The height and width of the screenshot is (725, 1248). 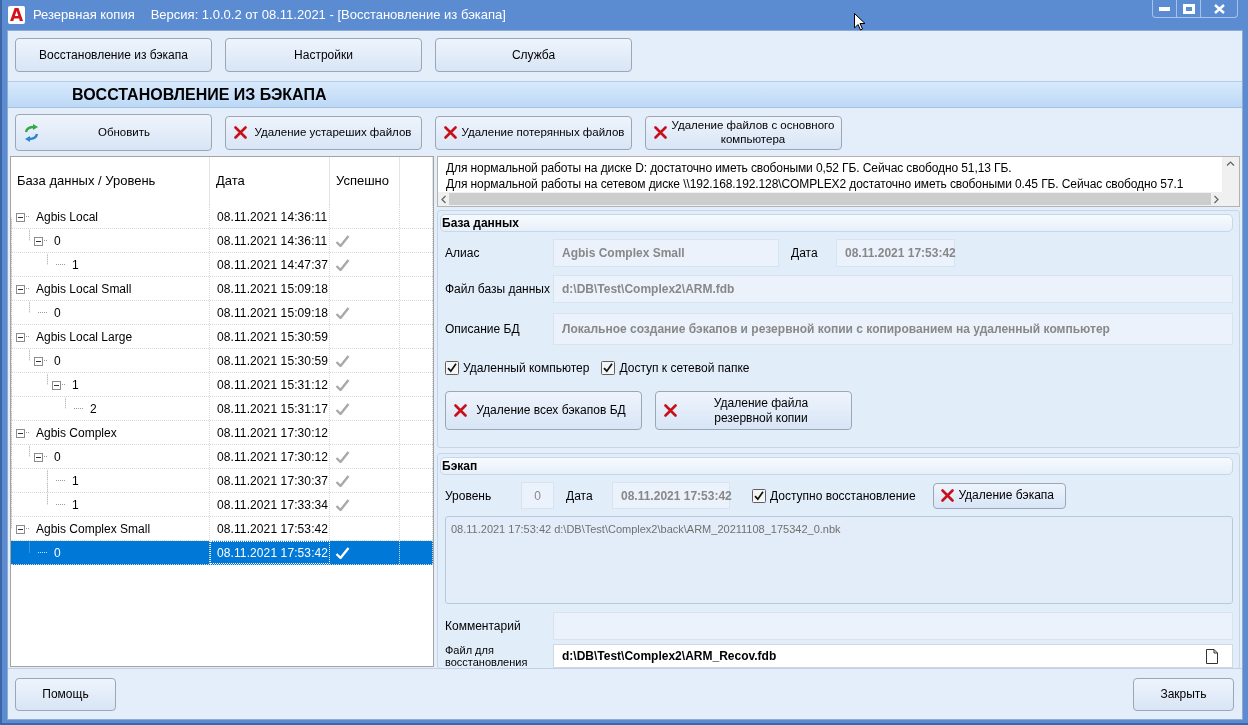 What do you see at coordinates (93, 529) in the screenshot?
I see `tree-node-label: Agbis Complex Small` at bounding box center [93, 529].